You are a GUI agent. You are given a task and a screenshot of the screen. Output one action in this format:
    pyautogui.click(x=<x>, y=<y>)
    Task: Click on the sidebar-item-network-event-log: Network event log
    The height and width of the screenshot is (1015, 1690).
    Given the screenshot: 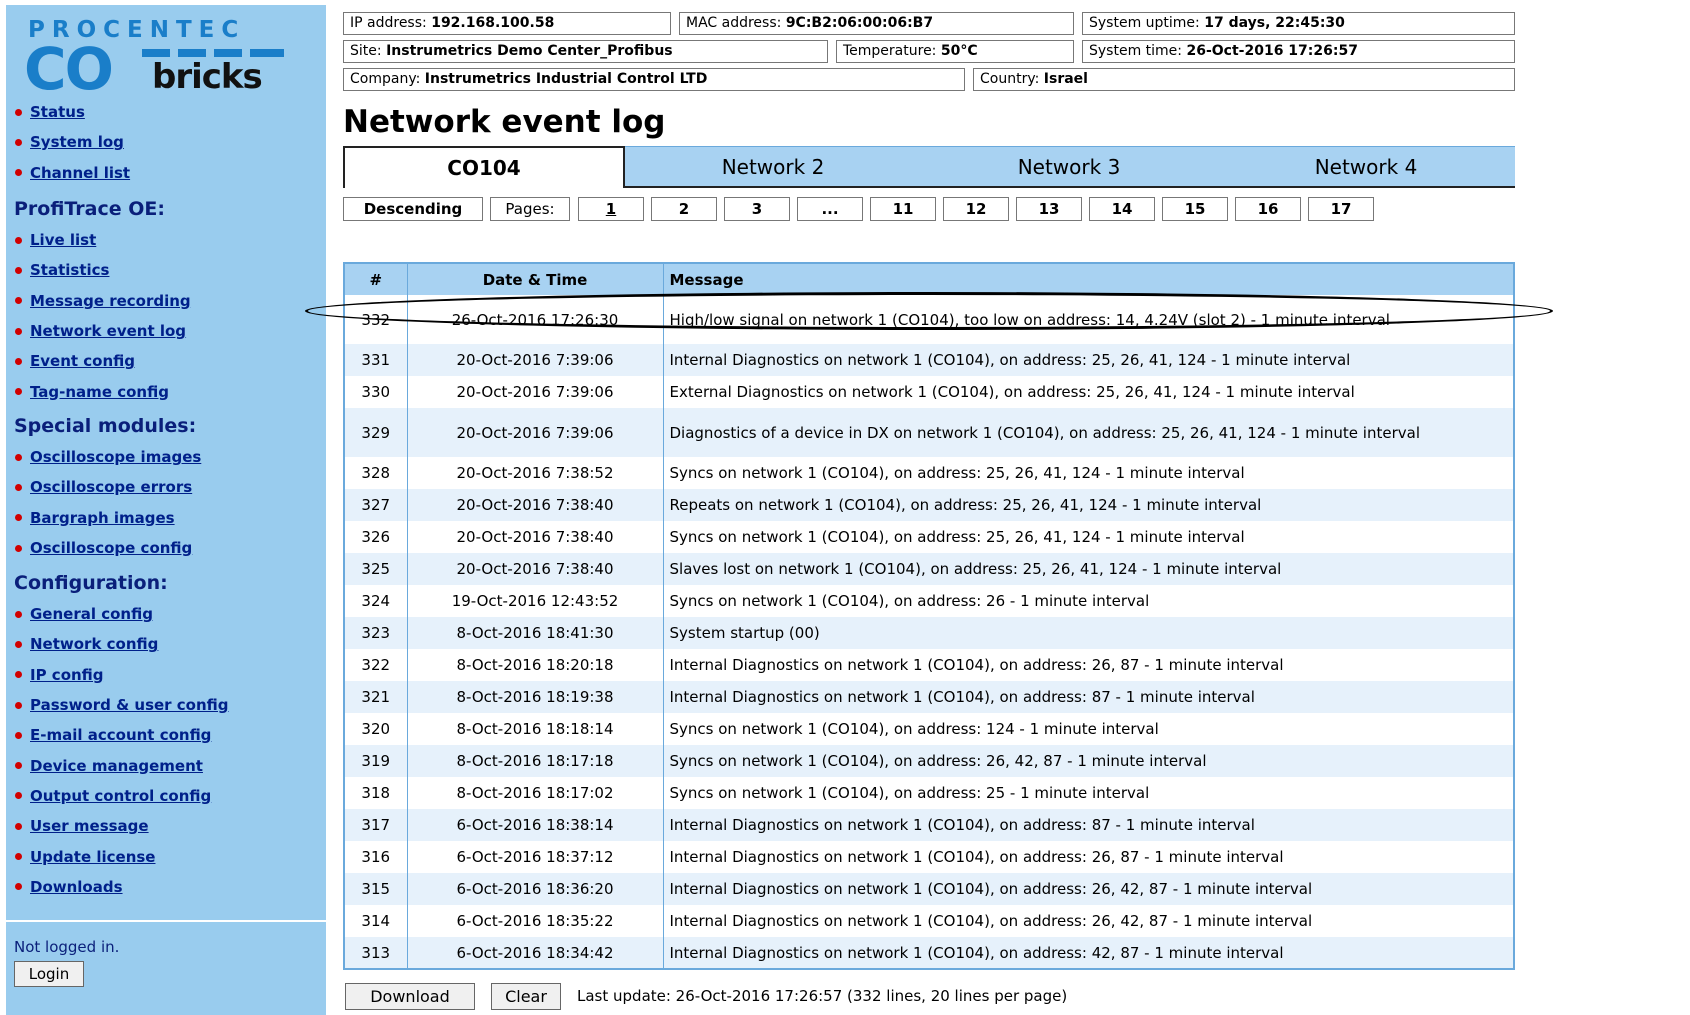 What is the action you would take?
    pyautogui.click(x=166, y=331)
    